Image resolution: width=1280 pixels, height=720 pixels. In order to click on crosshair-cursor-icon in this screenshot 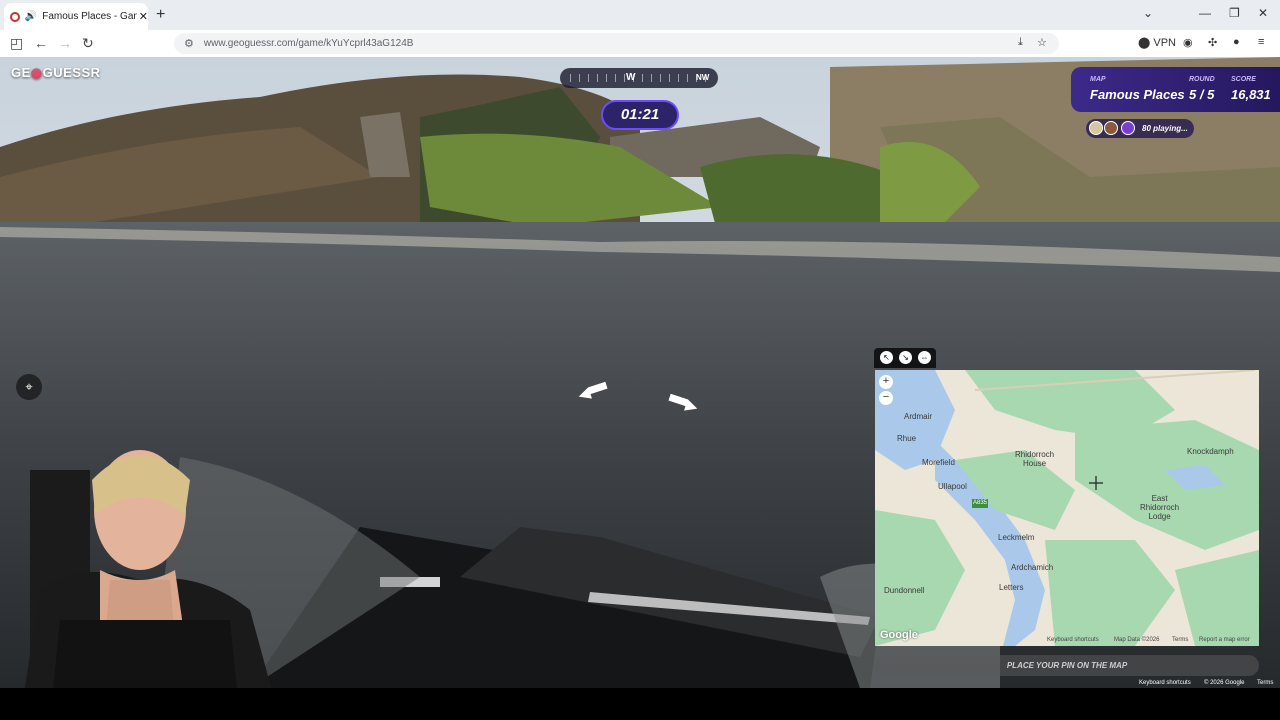, I will do `click(1096, 483)`.